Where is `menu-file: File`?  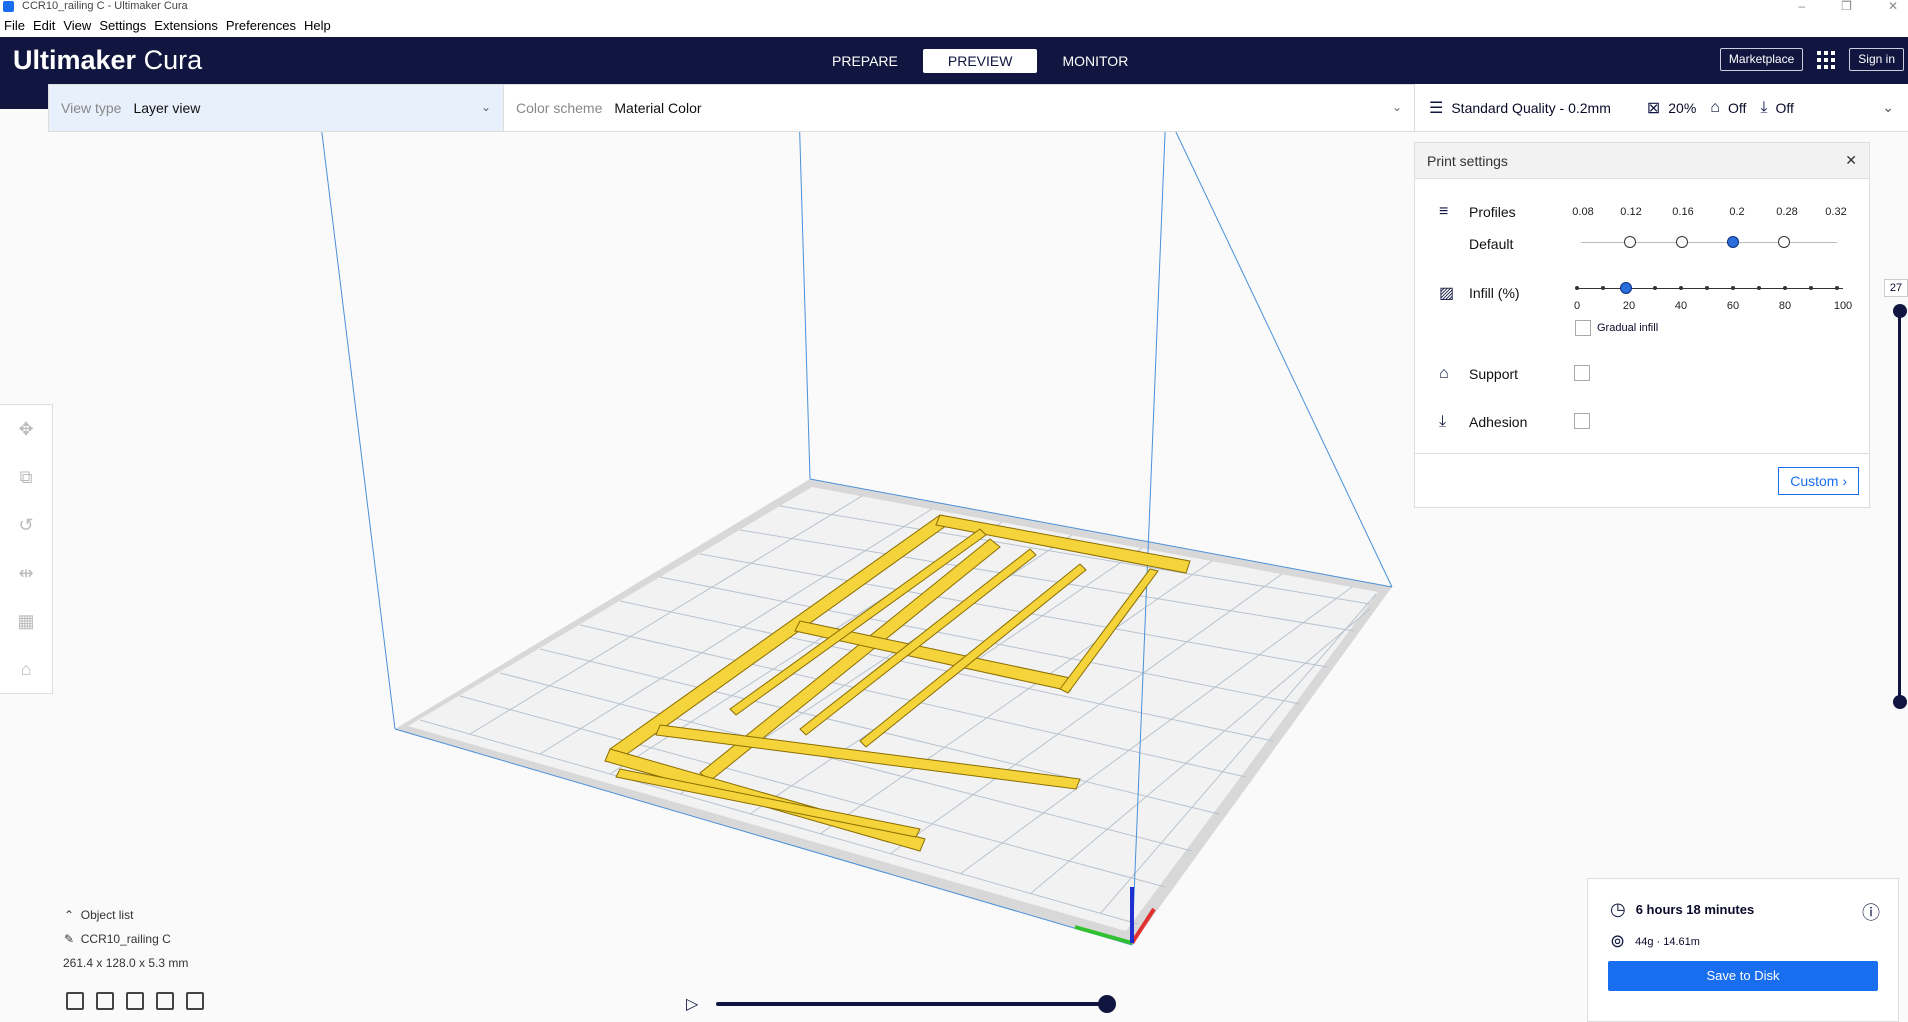 menu-file: File is located at coordinates (14, 25).